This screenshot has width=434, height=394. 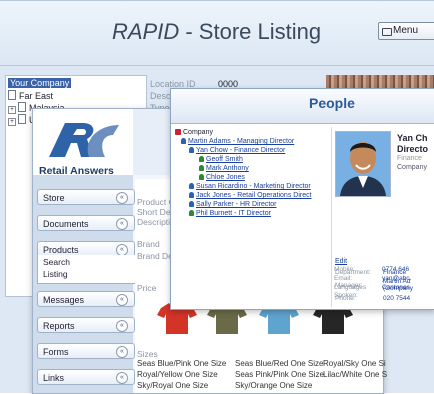 What do you see at coordinates (64, 300) in the screenshot?
I see `section-label: Messages` at bounding box center [64, 300].